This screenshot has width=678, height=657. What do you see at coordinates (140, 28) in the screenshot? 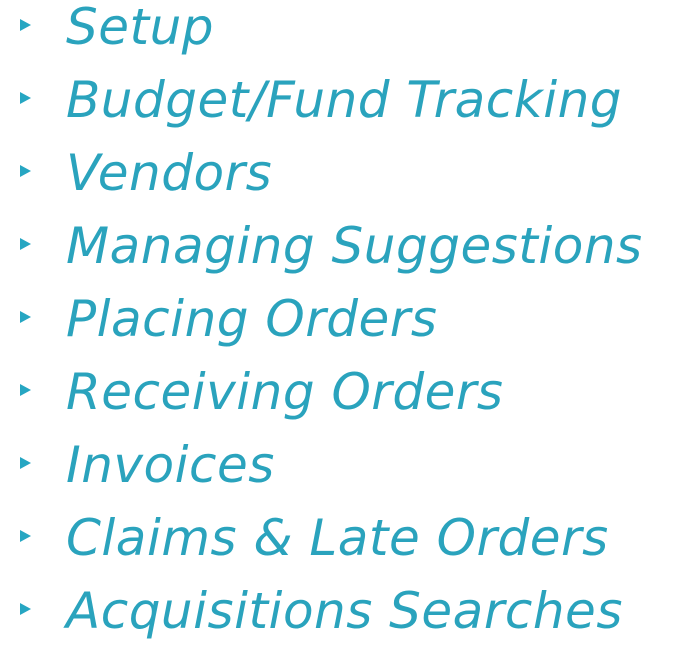
I see `list-item-label: Setup` at bounding box center [140, 28].